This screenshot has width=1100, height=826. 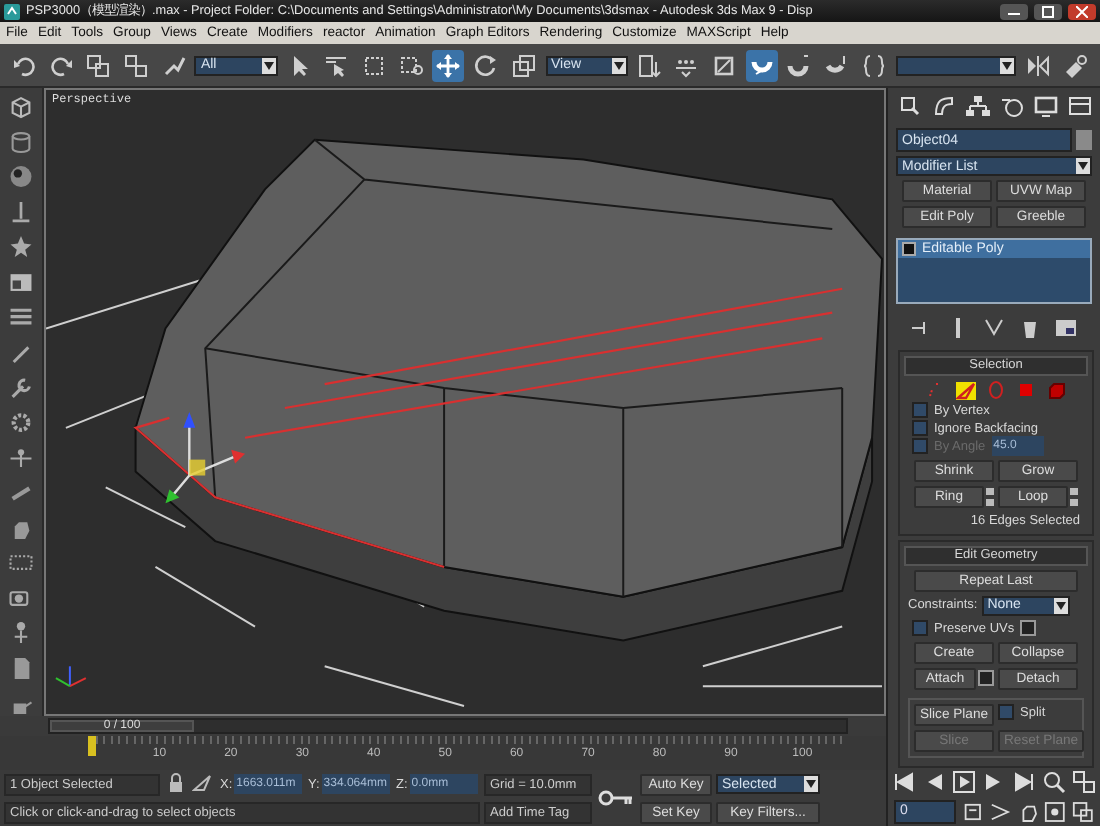 I want to click on gear-icon, so click(x=21, y=423).